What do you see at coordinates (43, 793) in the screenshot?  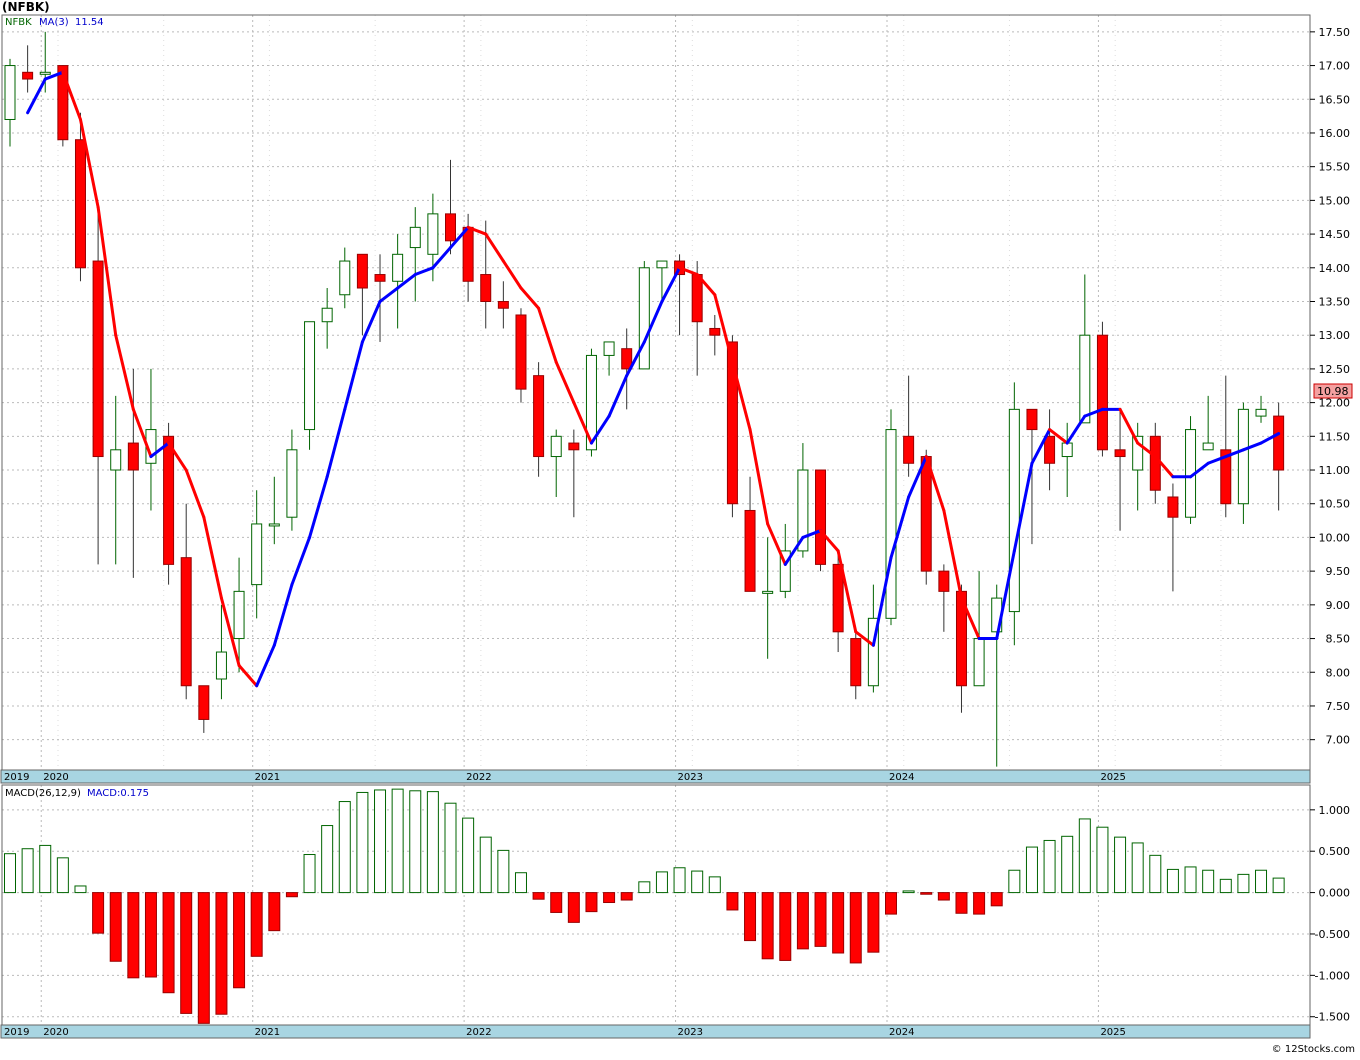 I see `macd-legend-label: MACD(26,12,9)` at bounding box center [43, 793].